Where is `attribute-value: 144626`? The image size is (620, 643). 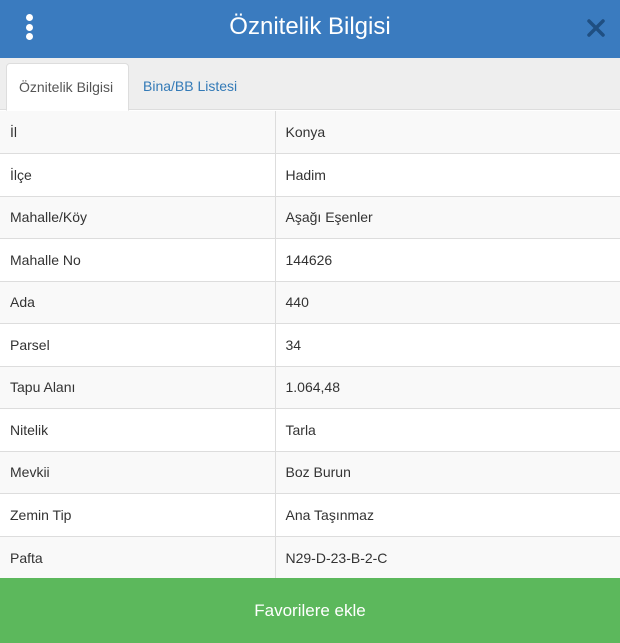 attribute-value: 144626 is located at coordinates (447, 259).